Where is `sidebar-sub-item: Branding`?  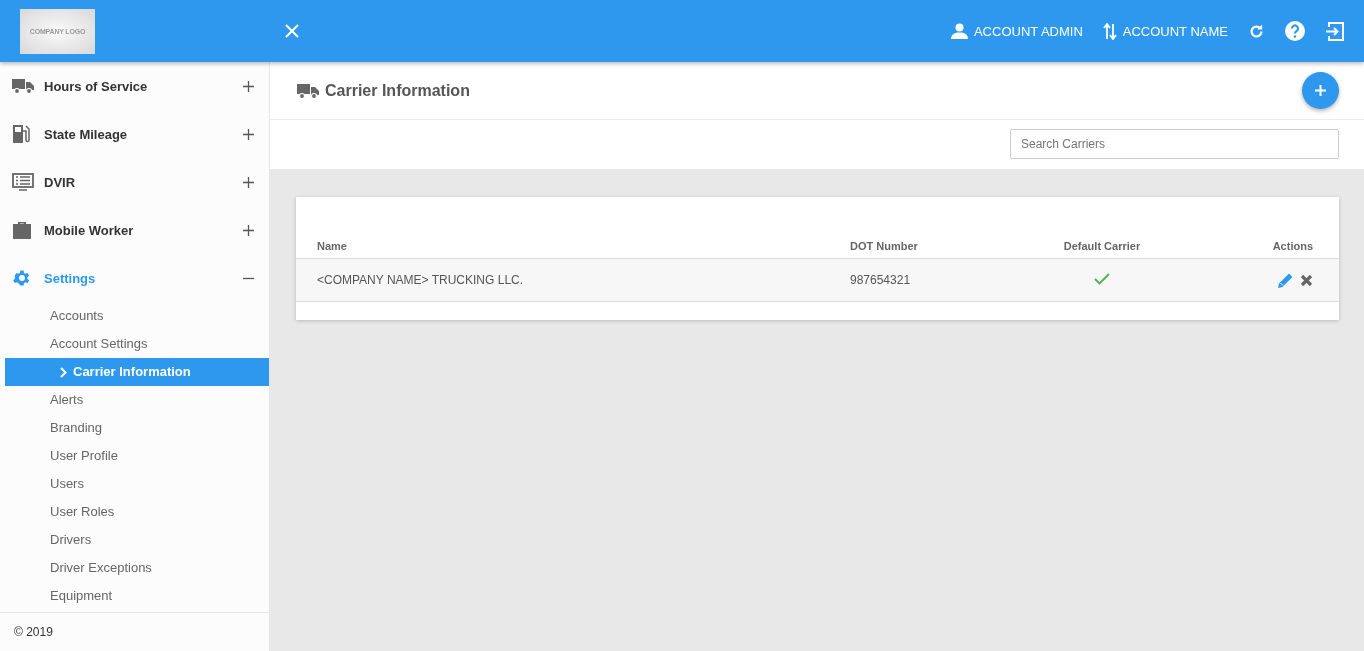
sidebar-sub-item: Branding is located at coordinates (137, 428).